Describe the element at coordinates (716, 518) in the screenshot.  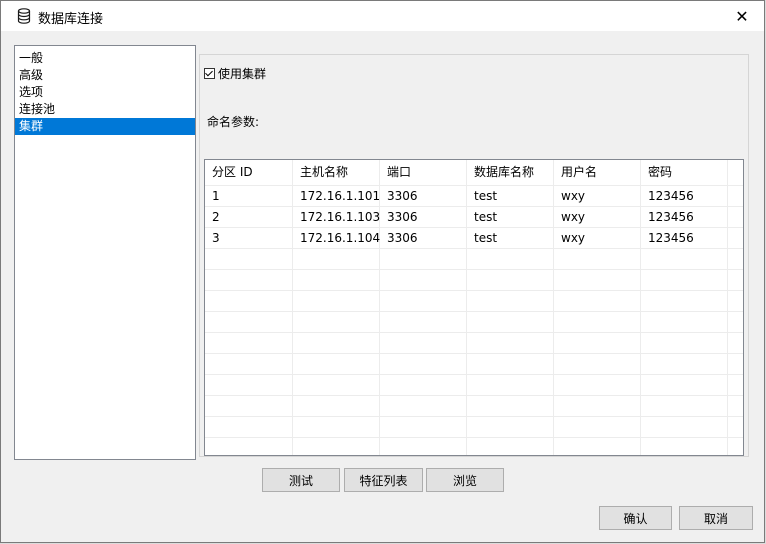
I see `cancel-button: 取消` at that location.